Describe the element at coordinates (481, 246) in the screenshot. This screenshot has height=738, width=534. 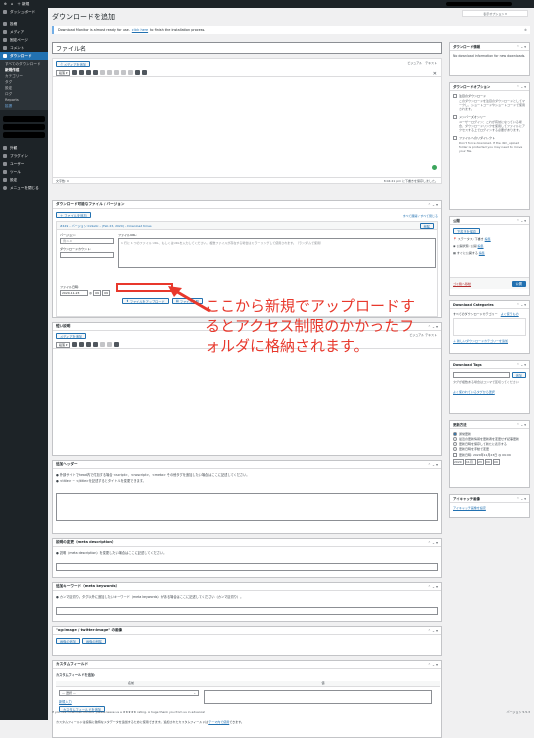
I see `visibility-edit-link: 編集` at that location.